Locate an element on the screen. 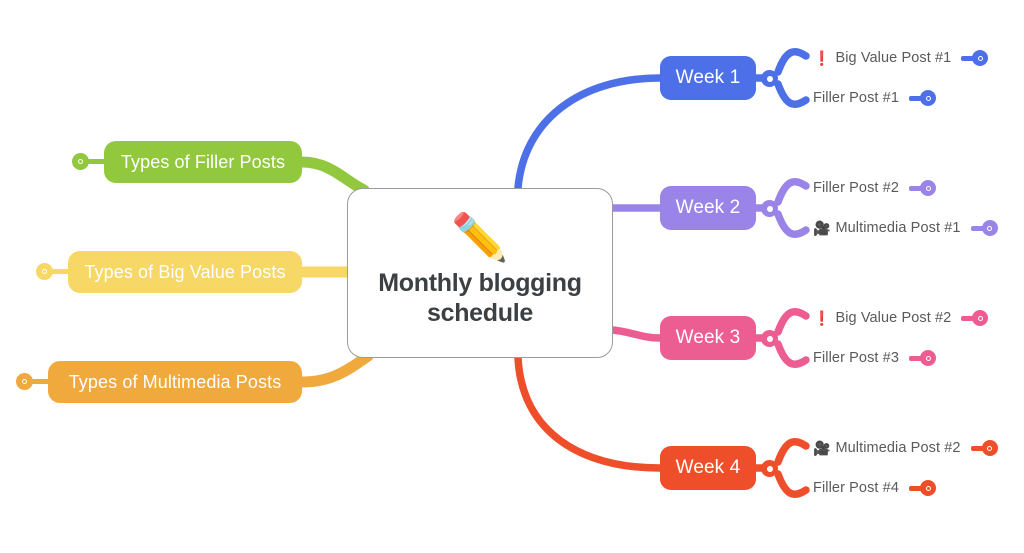 The image size is (1024, 553). node-week-3: Week 3 is located at coordinates (708, 338).